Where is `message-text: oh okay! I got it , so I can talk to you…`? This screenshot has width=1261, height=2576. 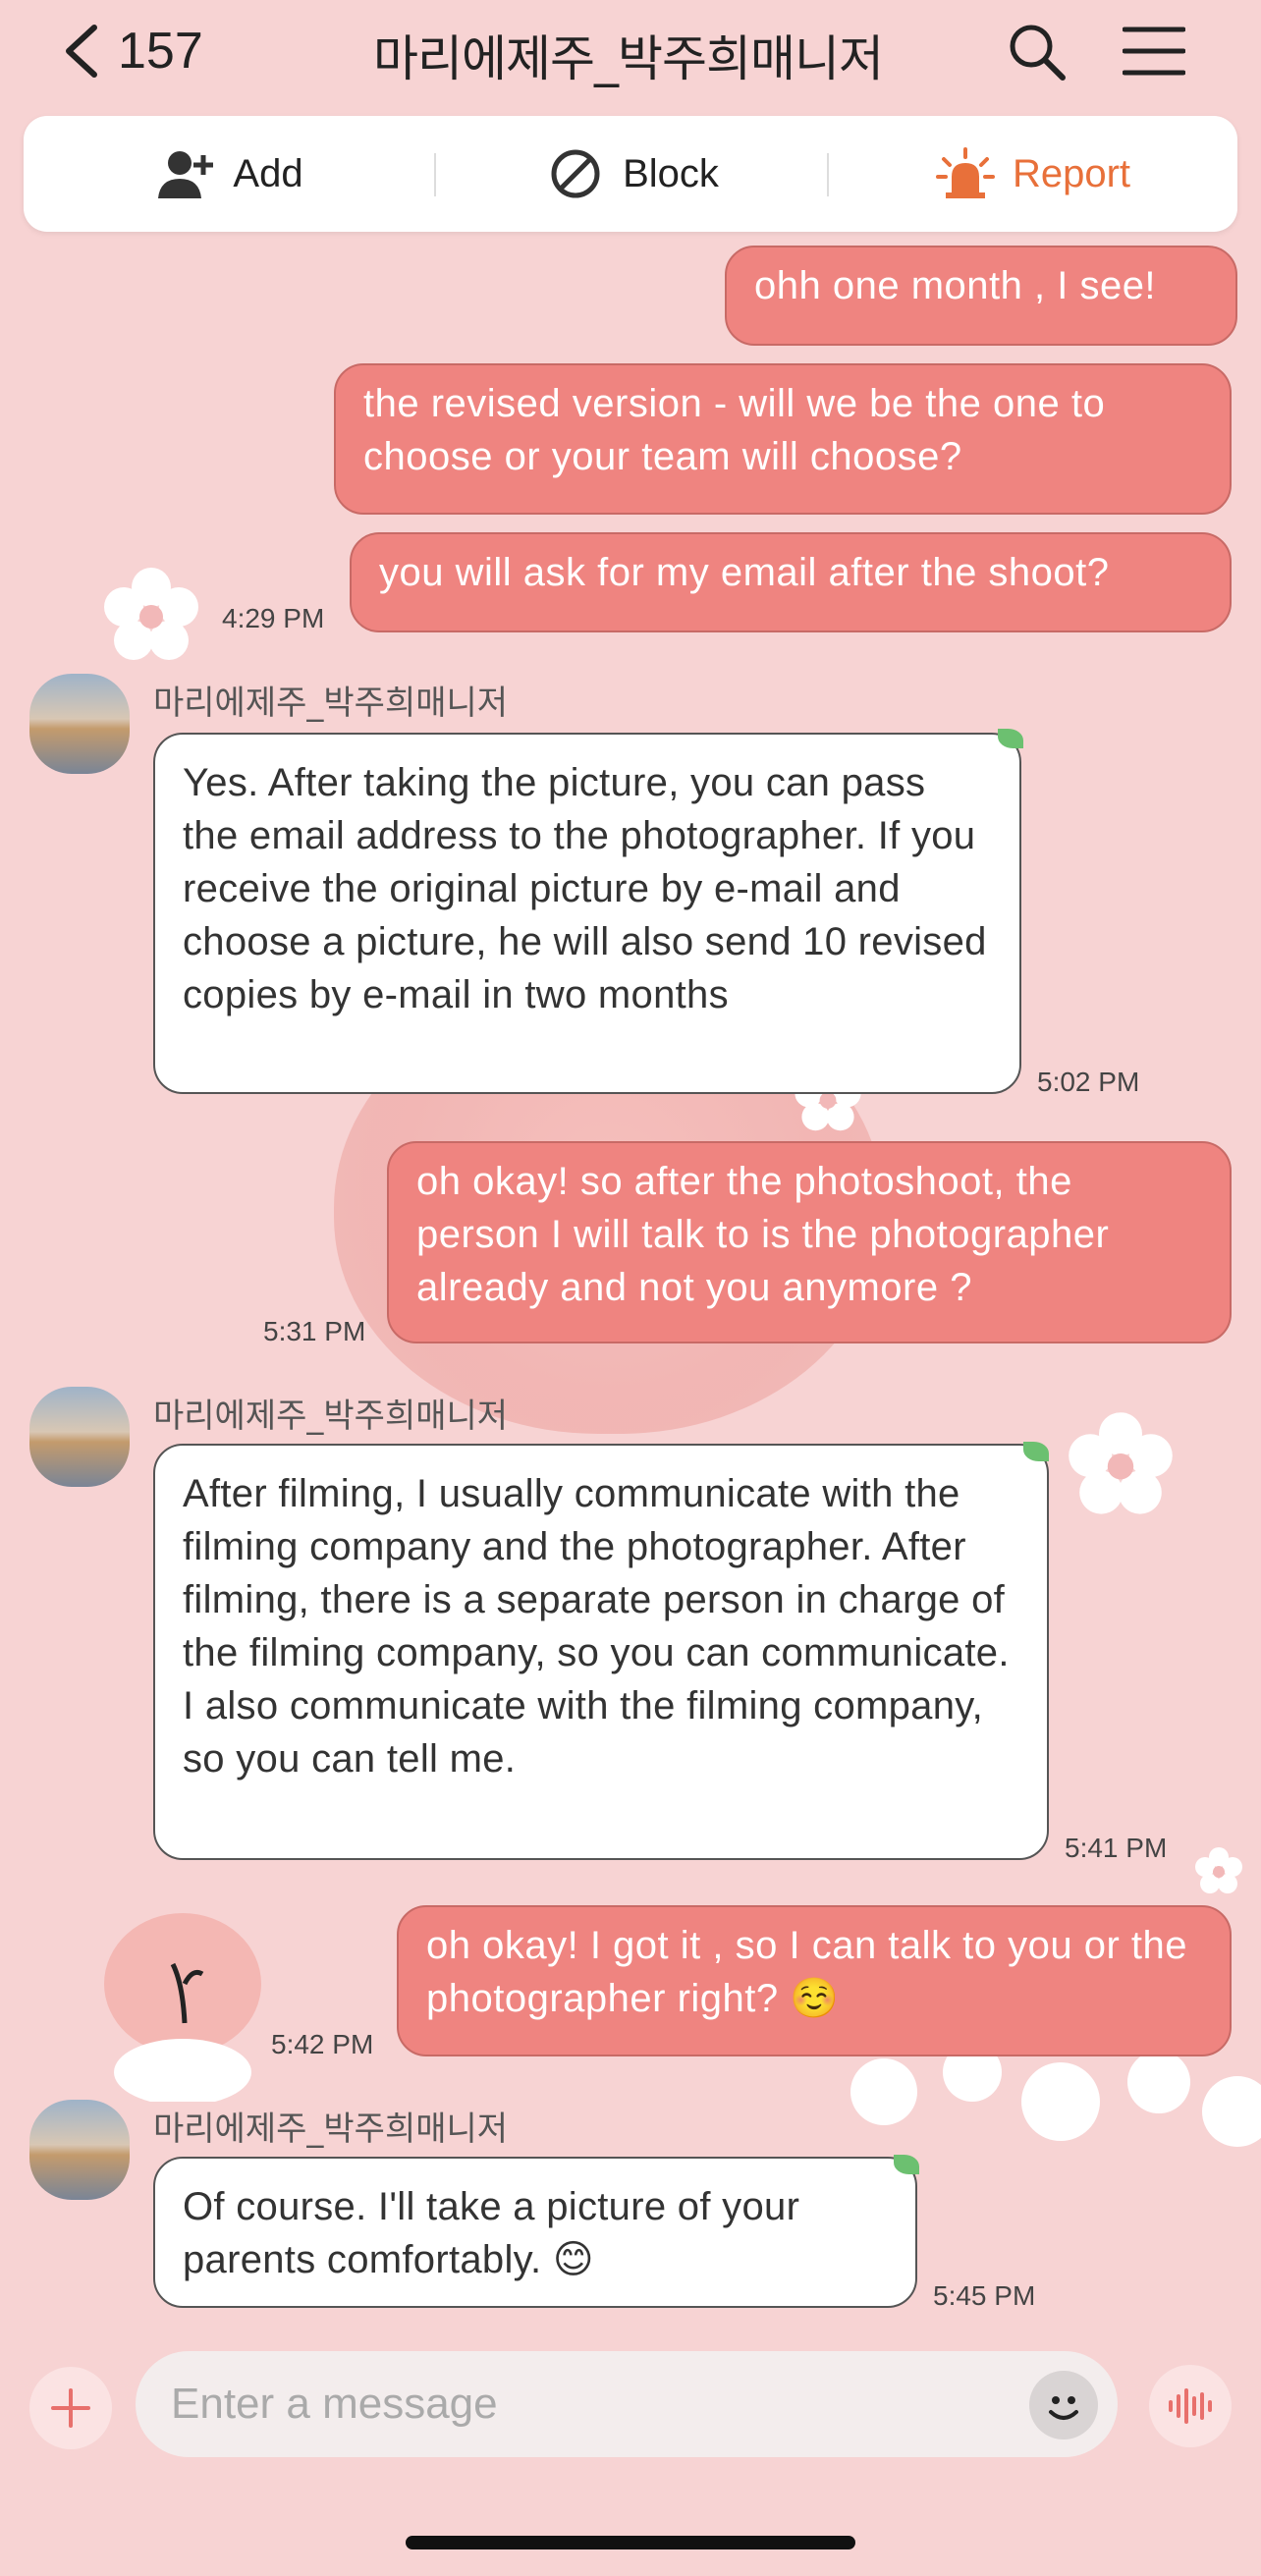
message-text: oh okay! I got it , so I can talk to you… is located at coordinates (807, 1972).